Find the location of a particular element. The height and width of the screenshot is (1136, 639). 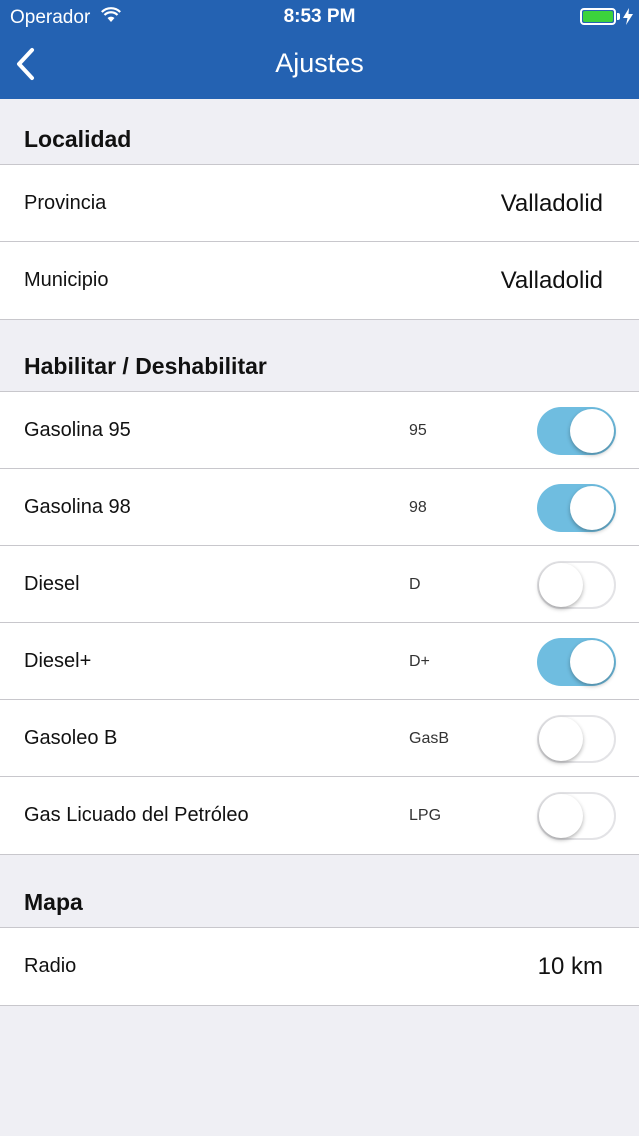

fuel-code: 98 is located at coordinates (418, 507).